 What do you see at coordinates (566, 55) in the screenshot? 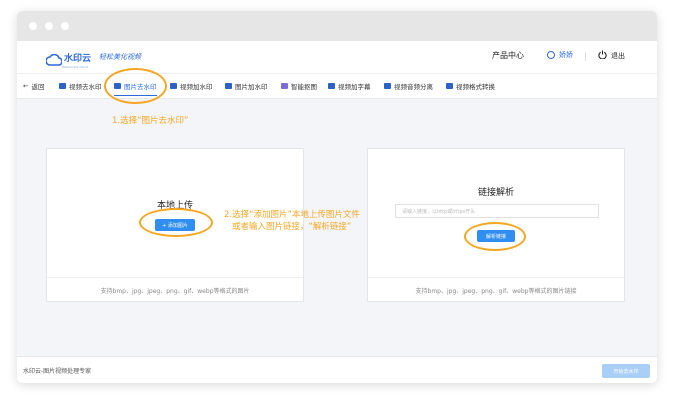
I see `user-name: 娇娇` at bounding box center [566, 55].